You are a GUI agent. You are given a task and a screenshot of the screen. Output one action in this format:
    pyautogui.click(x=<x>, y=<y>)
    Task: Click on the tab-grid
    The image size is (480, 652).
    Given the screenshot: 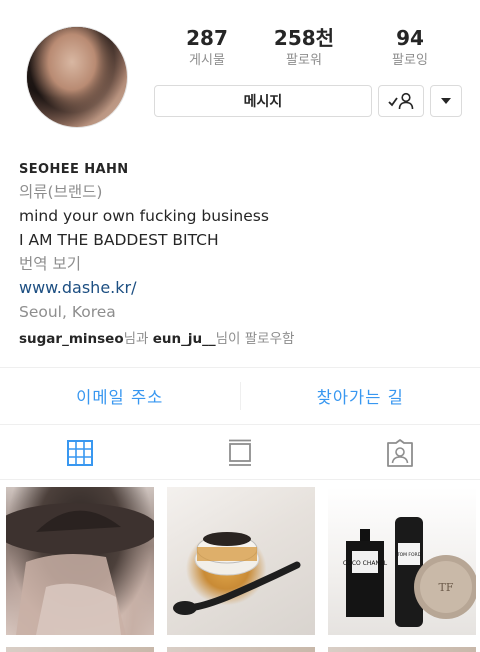 What is the action you would take?
    pyautogui.click(x=80, y=452)
    